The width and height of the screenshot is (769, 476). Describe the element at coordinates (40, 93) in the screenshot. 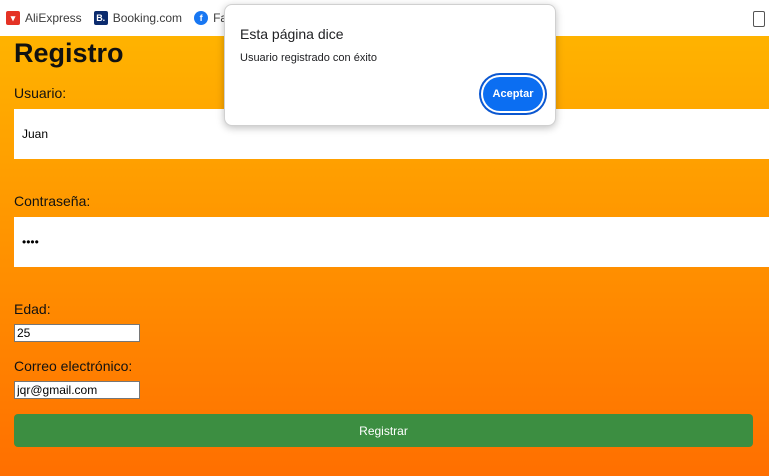

I see `usuario-label: Usuario:` at that location.